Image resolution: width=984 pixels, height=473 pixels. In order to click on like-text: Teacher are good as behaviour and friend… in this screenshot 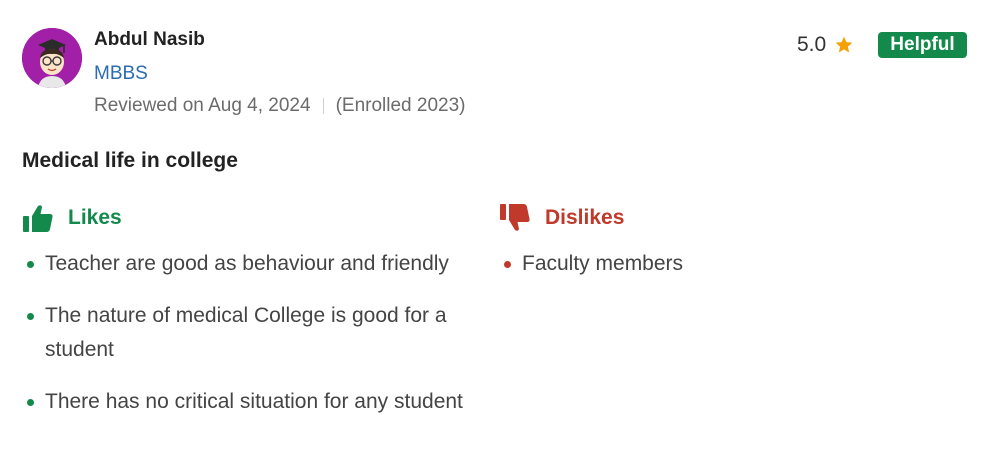, I will do `click(247, 263)`.